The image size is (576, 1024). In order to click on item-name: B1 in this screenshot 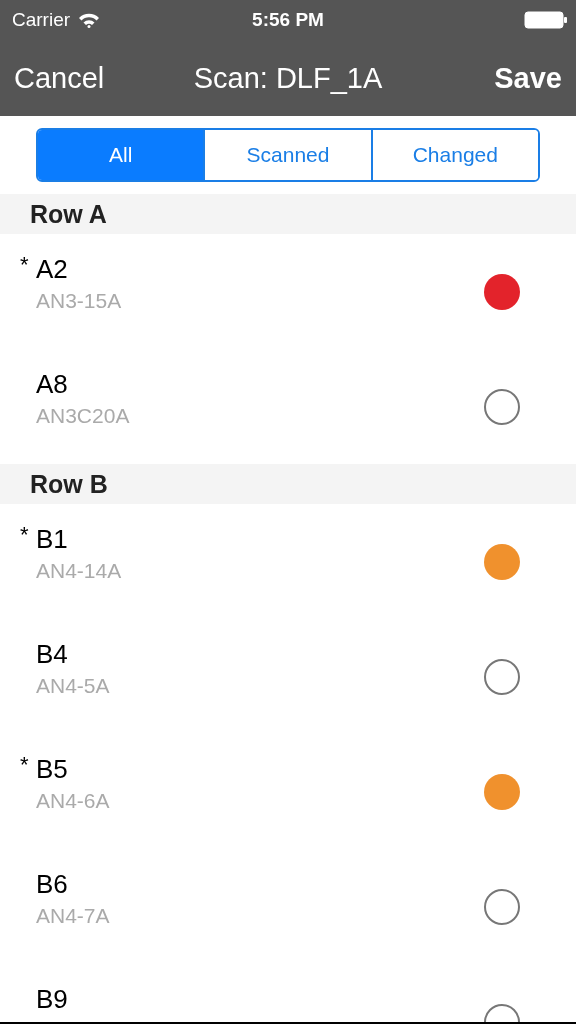, I will do `click(52, 539)`.